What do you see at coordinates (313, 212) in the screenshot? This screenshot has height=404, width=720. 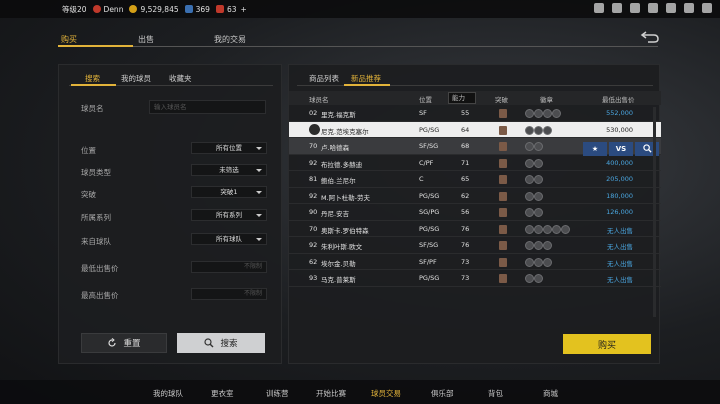 I see `row-rank: 90` at bounding box center [313, 212].